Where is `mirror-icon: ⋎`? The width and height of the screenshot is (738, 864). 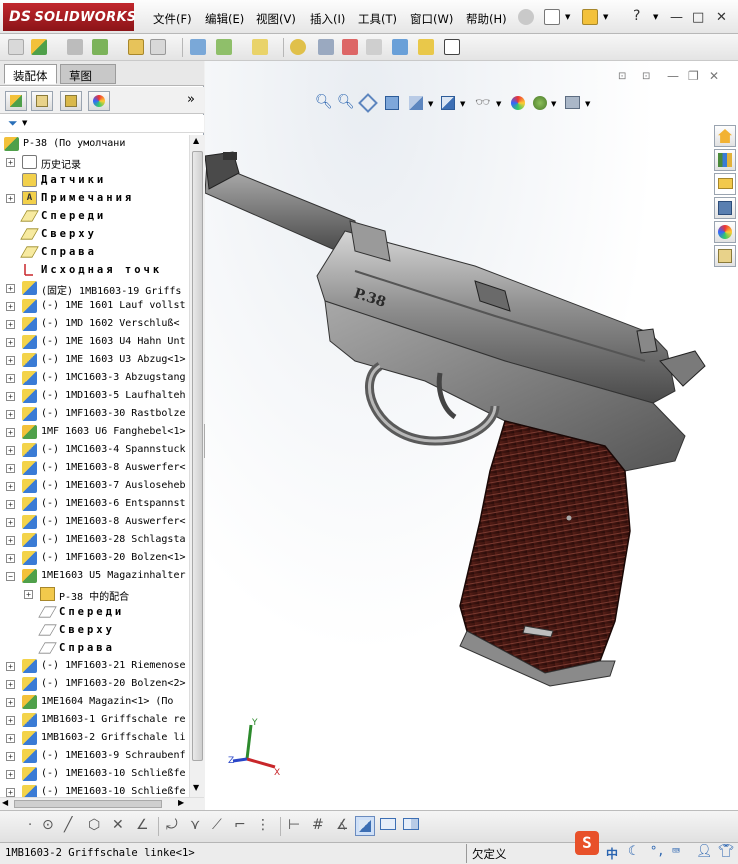
mirror-icon: ⋎ is located at coordinates (195, 825).